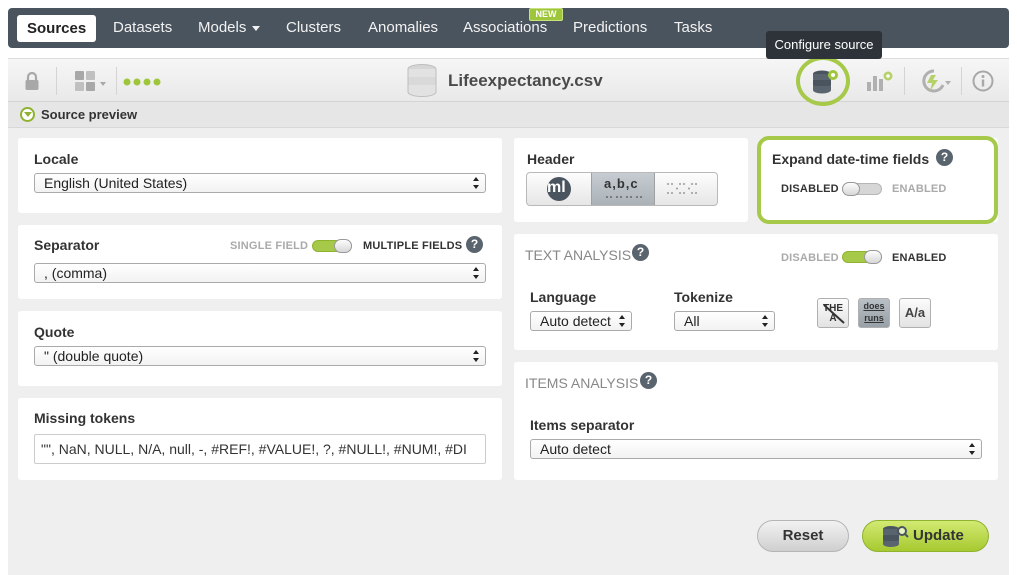 Image resolution: width=1017 pixels, height=575 pixels. I want to click on tokenize-label: Tokenize, so click(703, 297).